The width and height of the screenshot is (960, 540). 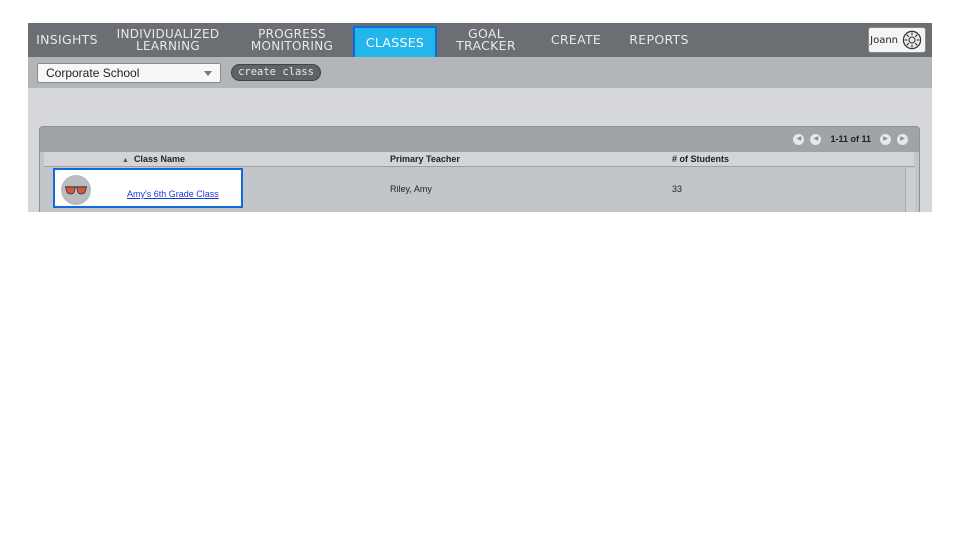 What do you see at coordinates (480, 72) in the screenshot?
I see `toolbar: Corporate School create class` at bounding box center [480, 72].